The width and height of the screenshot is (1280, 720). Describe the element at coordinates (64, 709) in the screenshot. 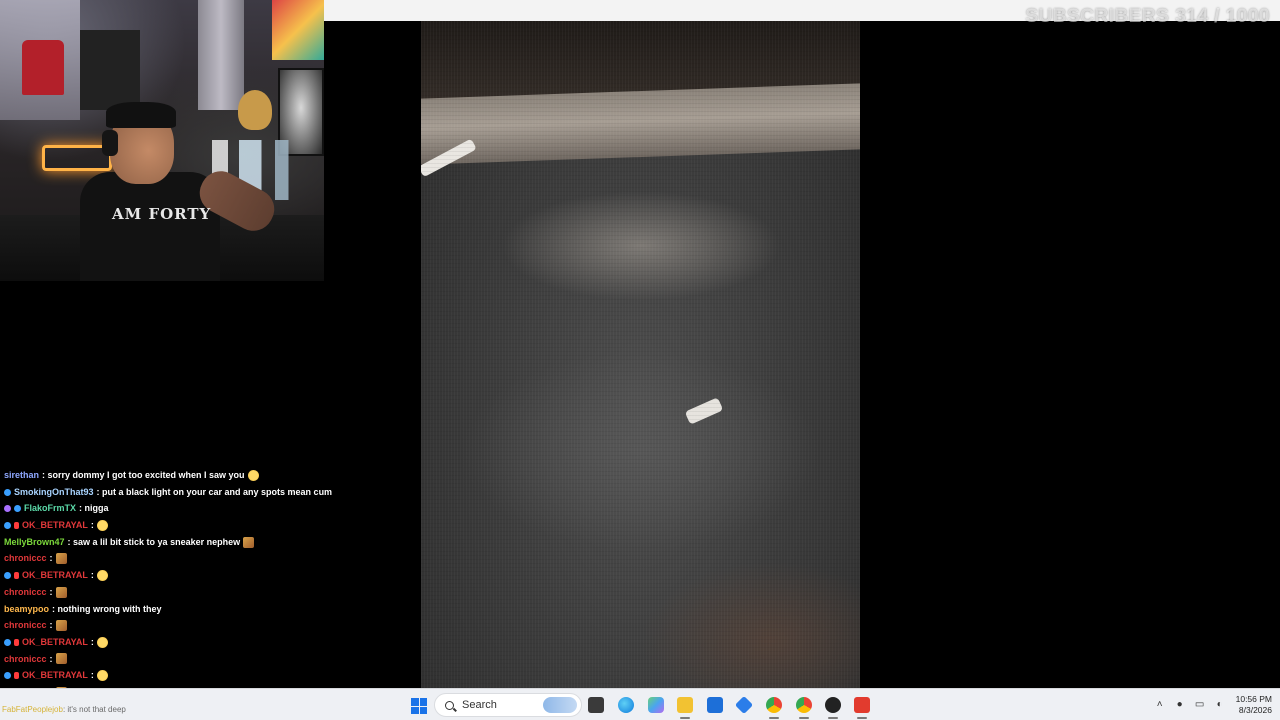

I see `chat-fading-message: FabFatPeoplejob: it's not that deep` at that location.